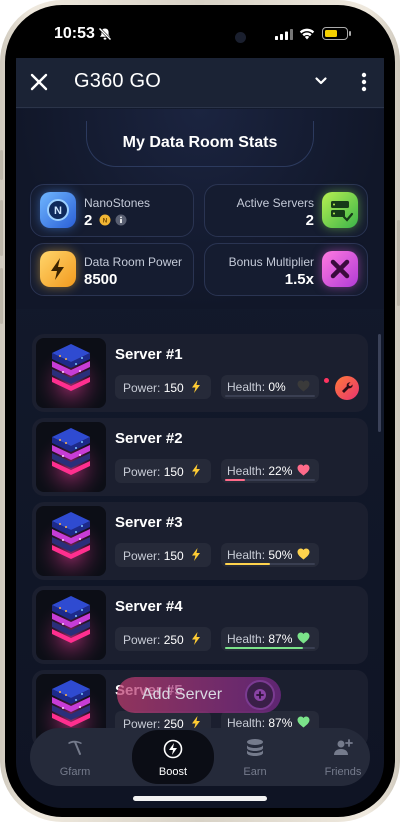 The image size is (400, 822). I want to click on coins-icon, so click(255, 747).